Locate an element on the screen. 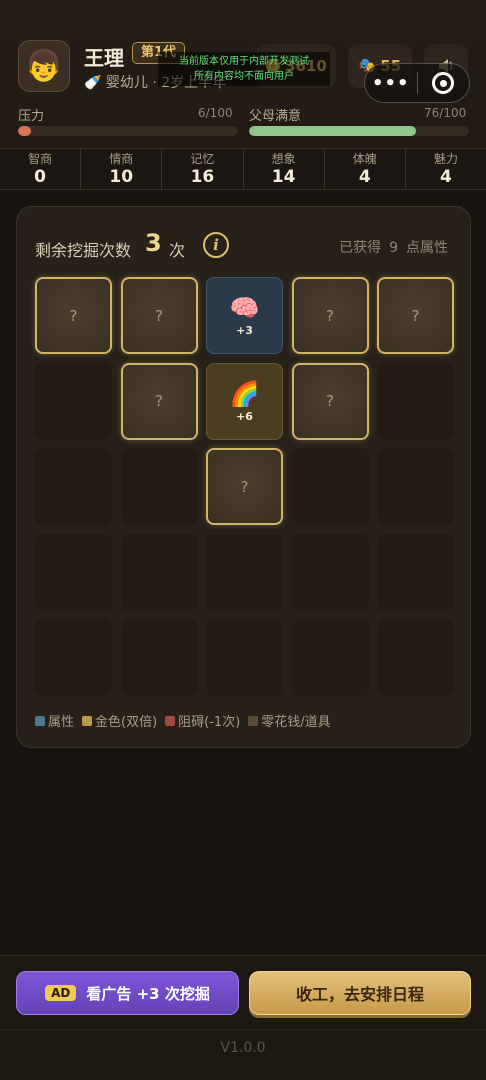  stat-item: 记忆 16 is located at coordinates (203, 169).